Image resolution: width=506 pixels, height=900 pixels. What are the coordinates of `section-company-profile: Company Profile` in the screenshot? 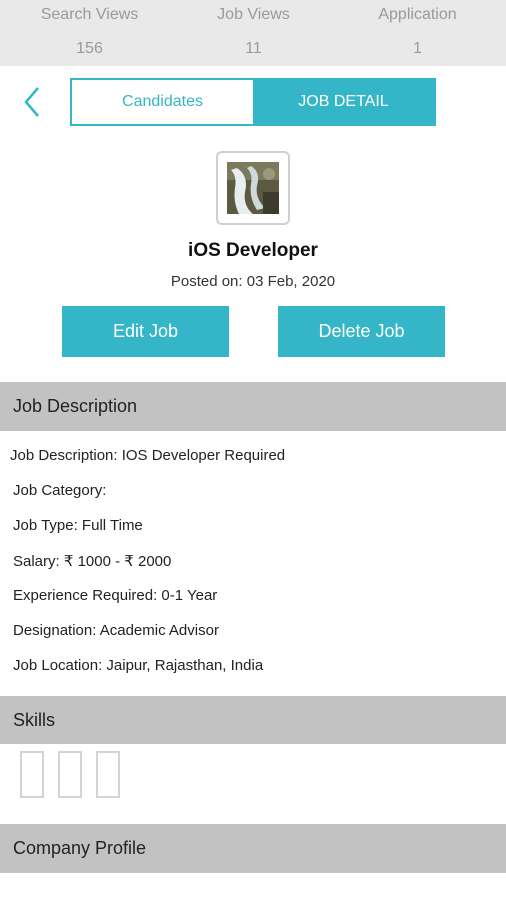 It's located at (253, 848).